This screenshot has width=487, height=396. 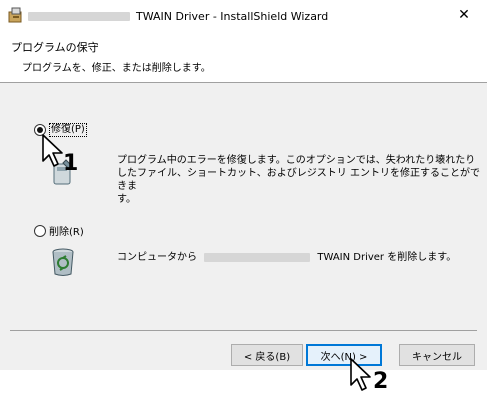 What do you see at coordinates (437, 355) in the screenshot?
I see `cancel-button: キャンセル` at bounding box center [437, 355].